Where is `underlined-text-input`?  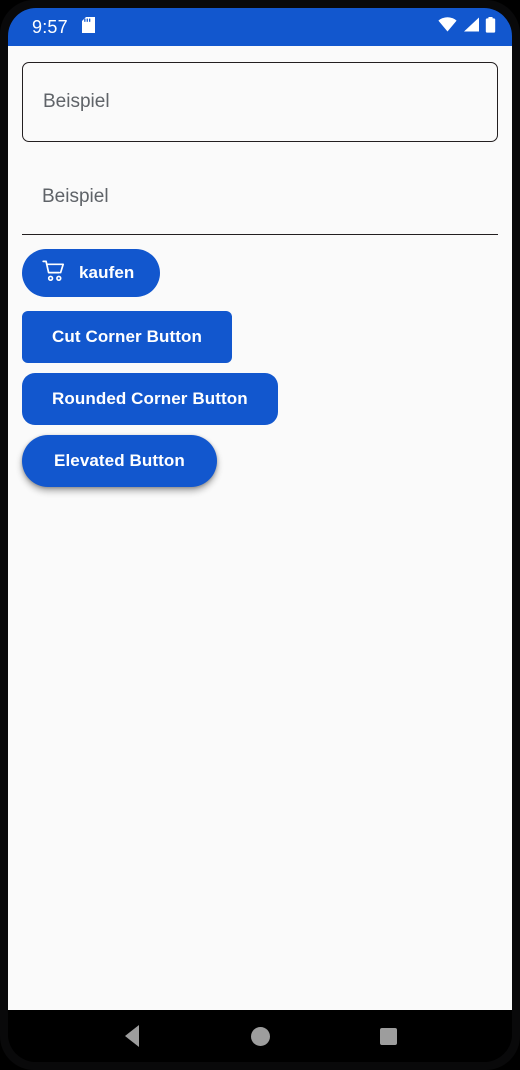 underlined-text-input is located at coordinates (260, 203).